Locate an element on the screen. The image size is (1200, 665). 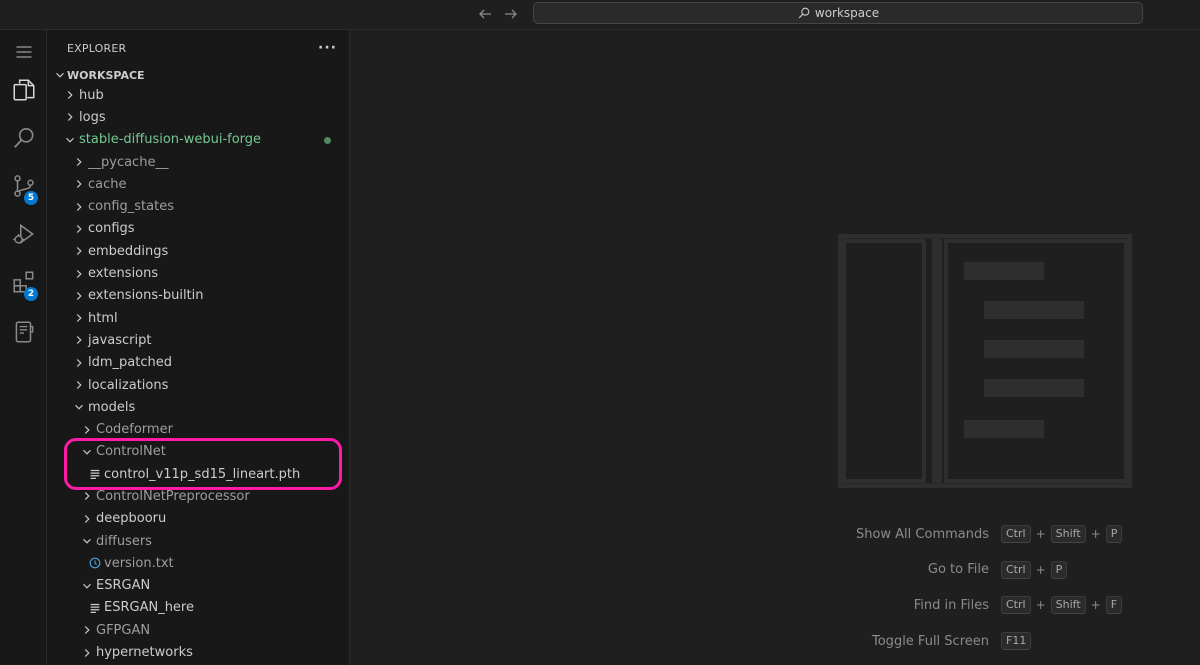
tree-item-label: ControlNet is located at coordinates (131, 452).